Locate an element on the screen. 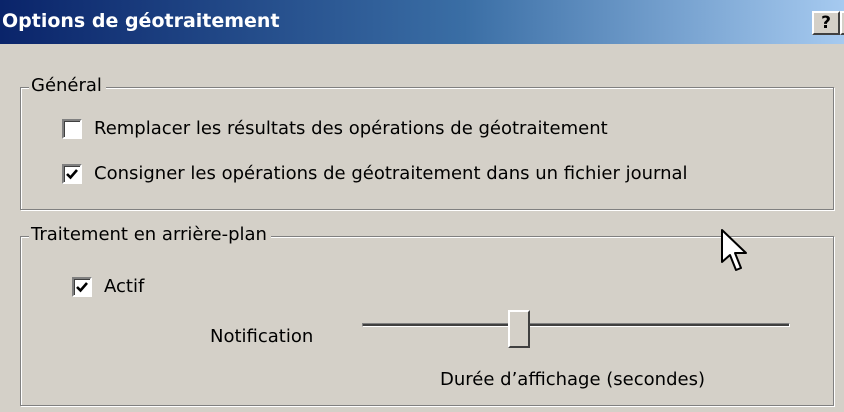  general-legend: Général is located at coordinates (67, 85).